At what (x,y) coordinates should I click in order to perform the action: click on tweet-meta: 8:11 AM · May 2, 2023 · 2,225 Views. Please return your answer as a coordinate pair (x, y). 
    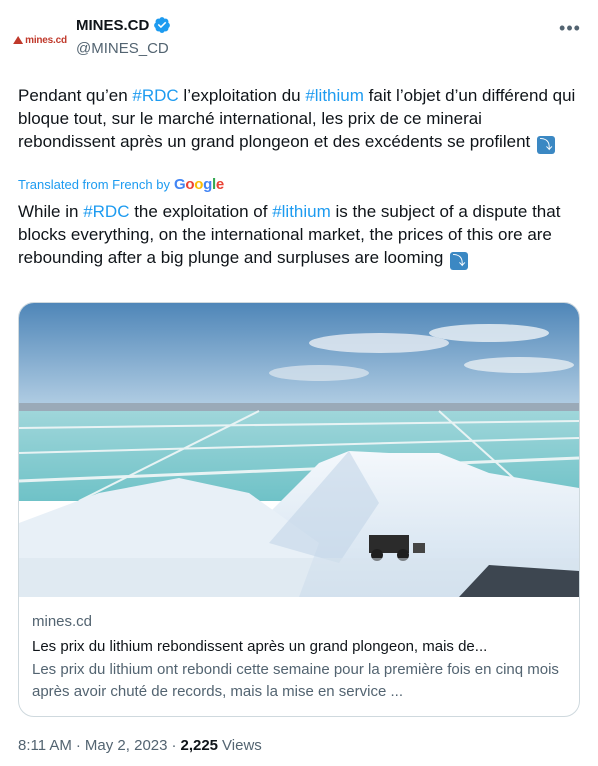
    Looking at the image, I should click on (140, 745).